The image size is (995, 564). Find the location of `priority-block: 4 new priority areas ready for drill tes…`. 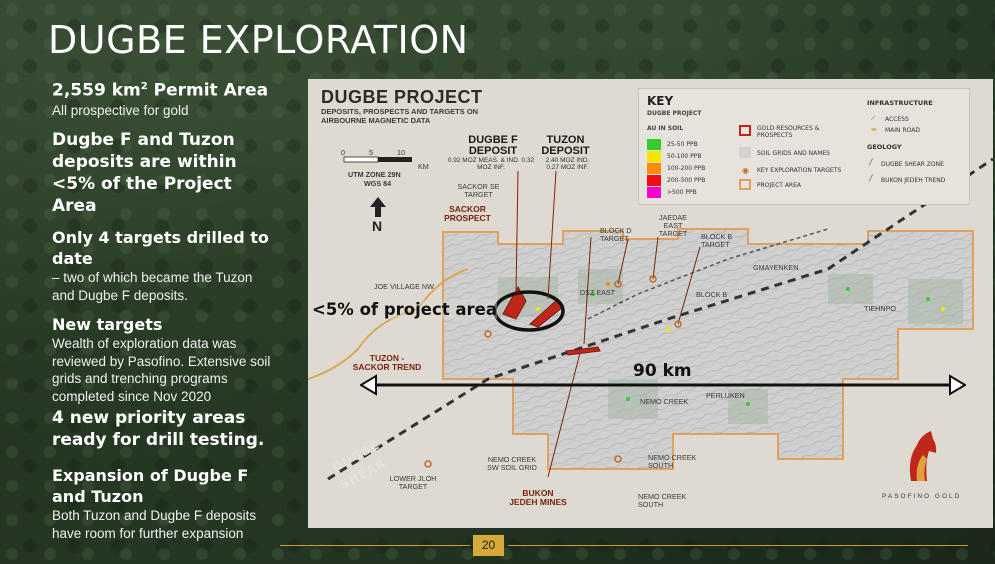

priority-block: 4 new priority areas ready for drill tes… is located at coordinates (163, 429).